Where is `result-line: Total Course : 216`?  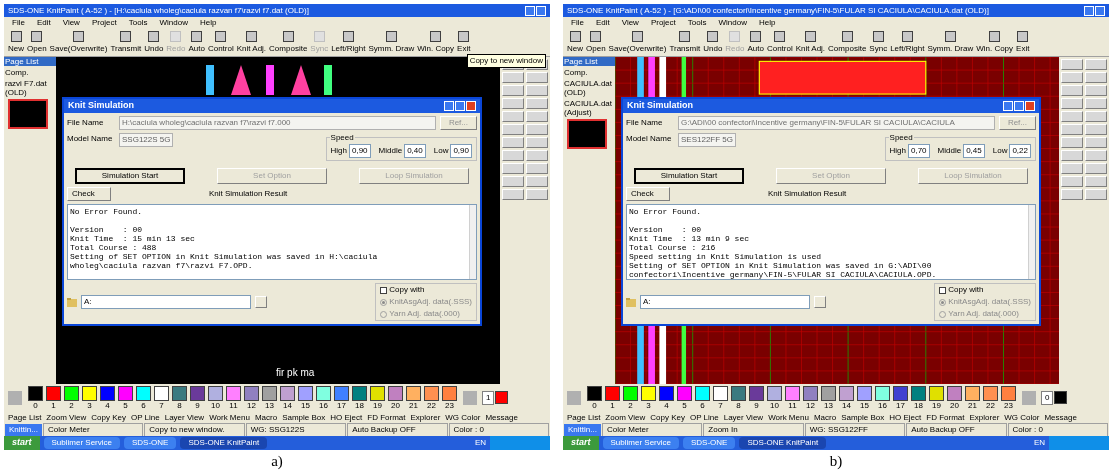 result-line: Total Course : 216 is located at coordinates (673, 247).